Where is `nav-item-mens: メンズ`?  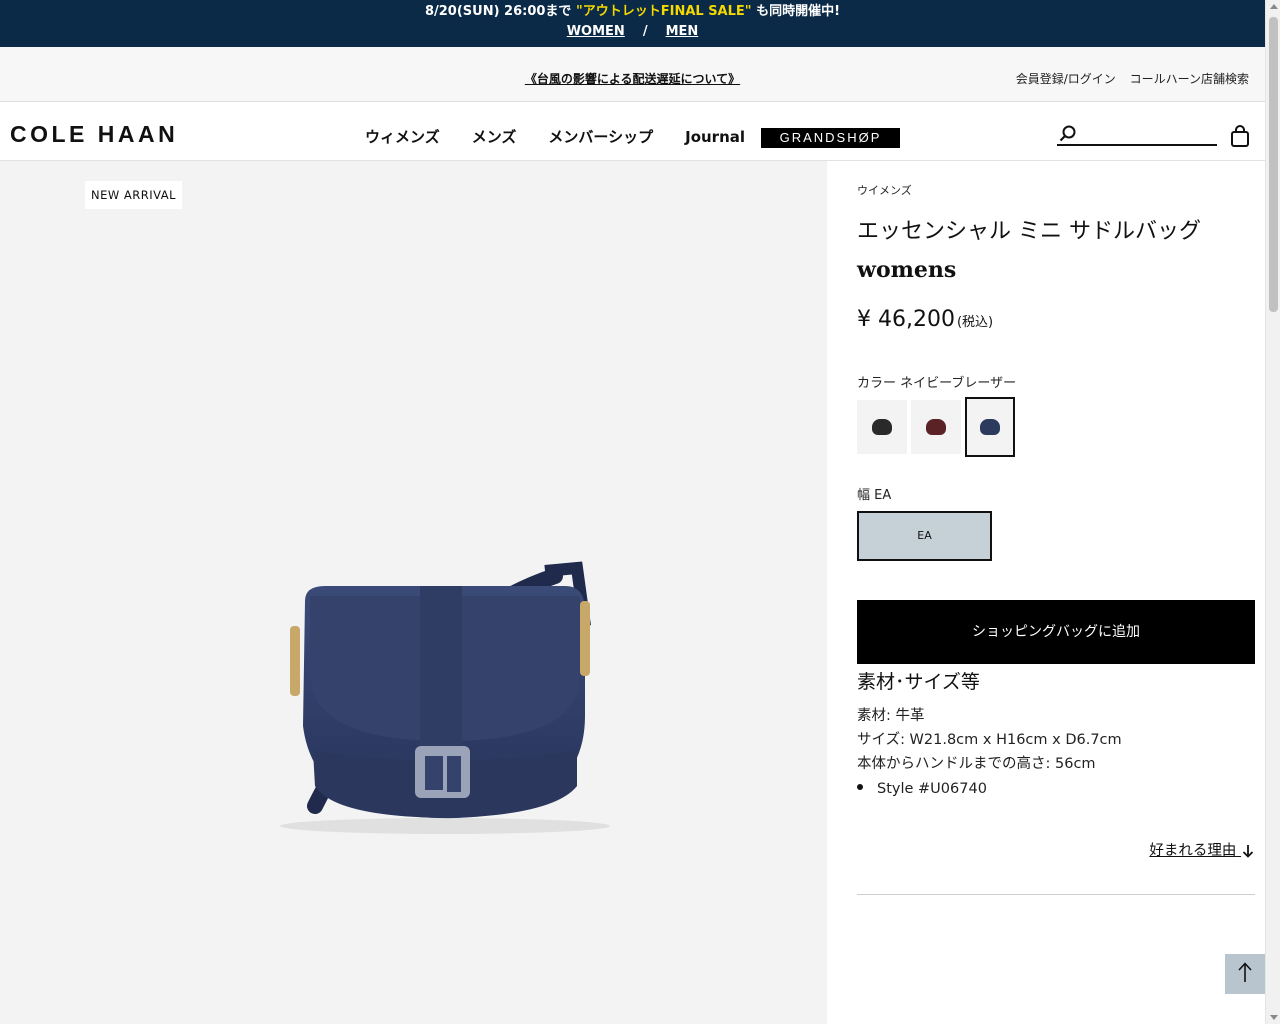
nav-item-mens: メンズ is located at coordinates (494, 136).